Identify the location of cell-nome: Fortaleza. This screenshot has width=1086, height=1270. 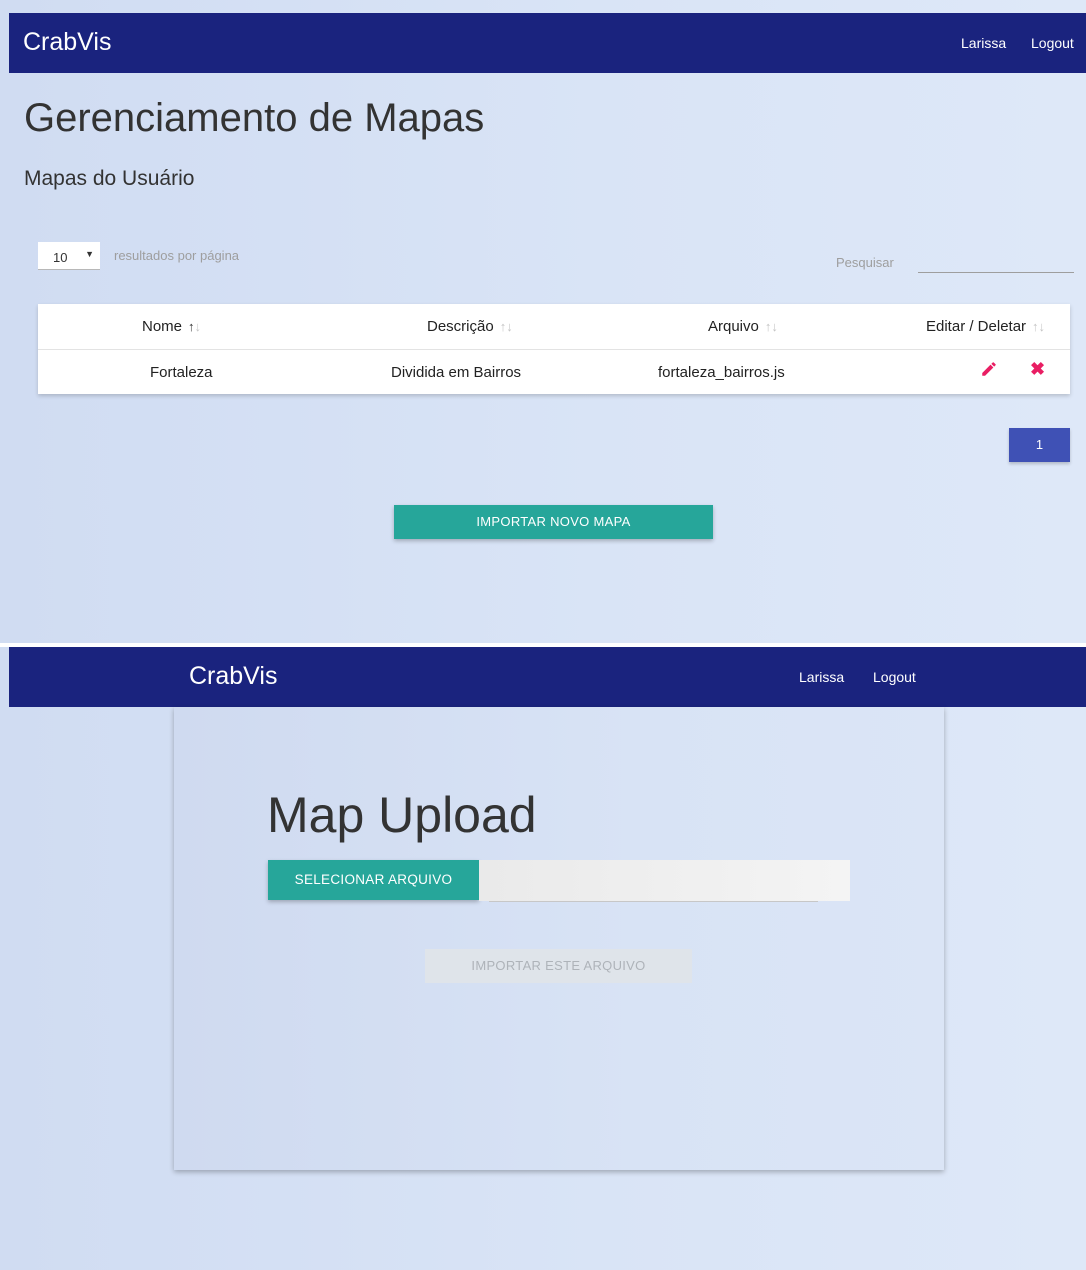
(181, 372).